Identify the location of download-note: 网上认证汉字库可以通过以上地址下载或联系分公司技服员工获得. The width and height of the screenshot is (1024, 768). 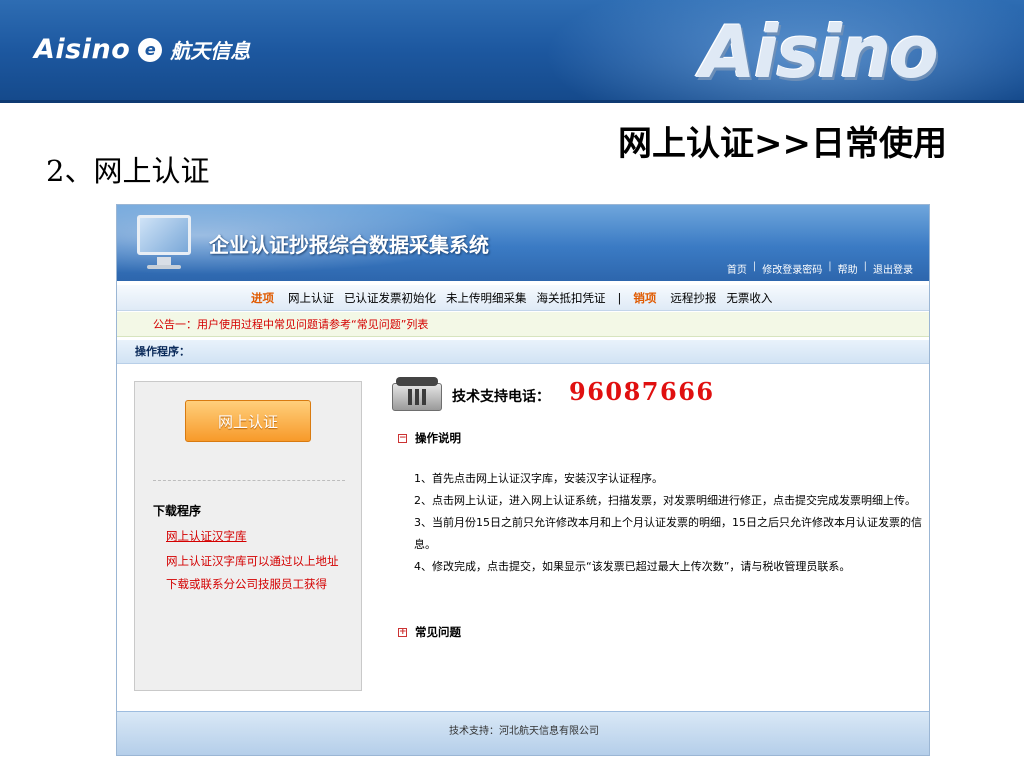
(252, 572).